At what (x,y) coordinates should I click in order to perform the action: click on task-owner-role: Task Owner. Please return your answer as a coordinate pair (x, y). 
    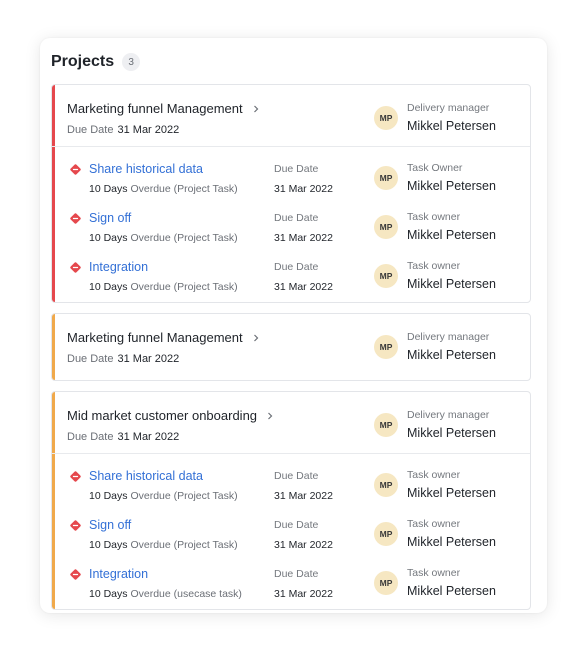
    Looking at the image, I should click on (435, 168).